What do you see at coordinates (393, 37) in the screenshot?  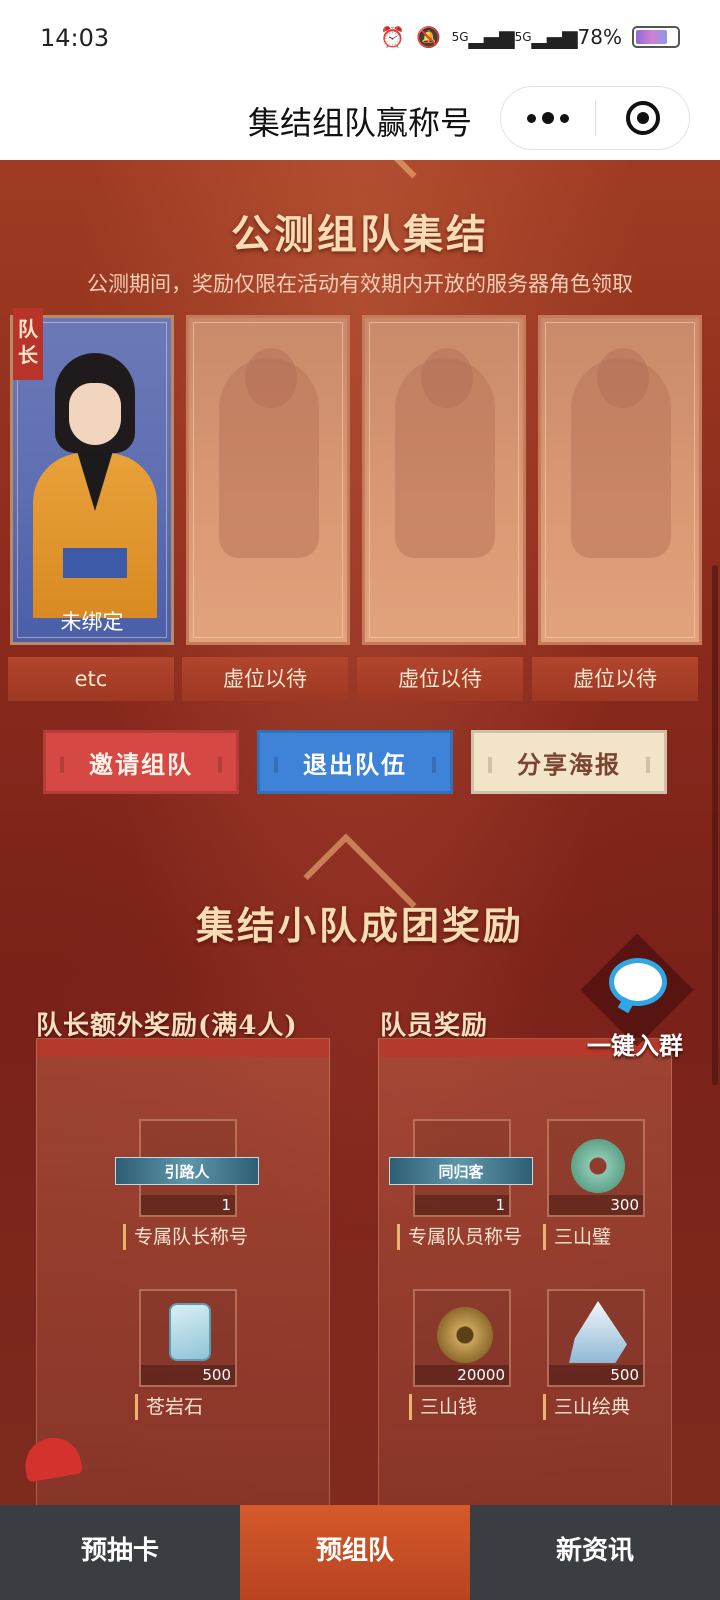 I see `alarm-icon: ⏰` at bounding box center [393, 37].